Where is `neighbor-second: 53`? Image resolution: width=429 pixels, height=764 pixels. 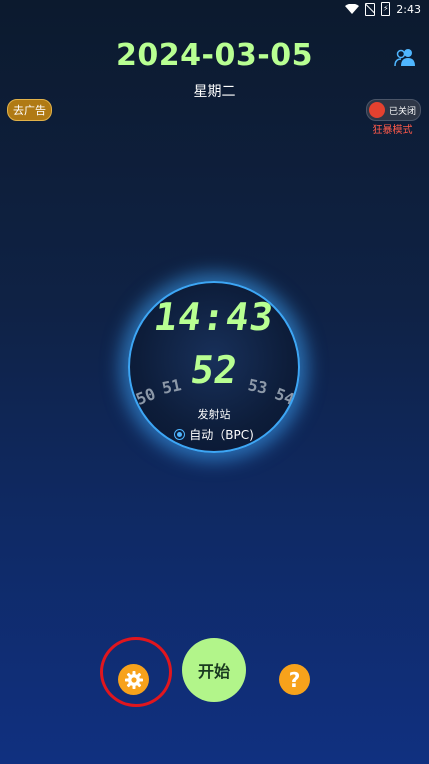
neighbor-second: 53 is located at coordinates (258, 386).